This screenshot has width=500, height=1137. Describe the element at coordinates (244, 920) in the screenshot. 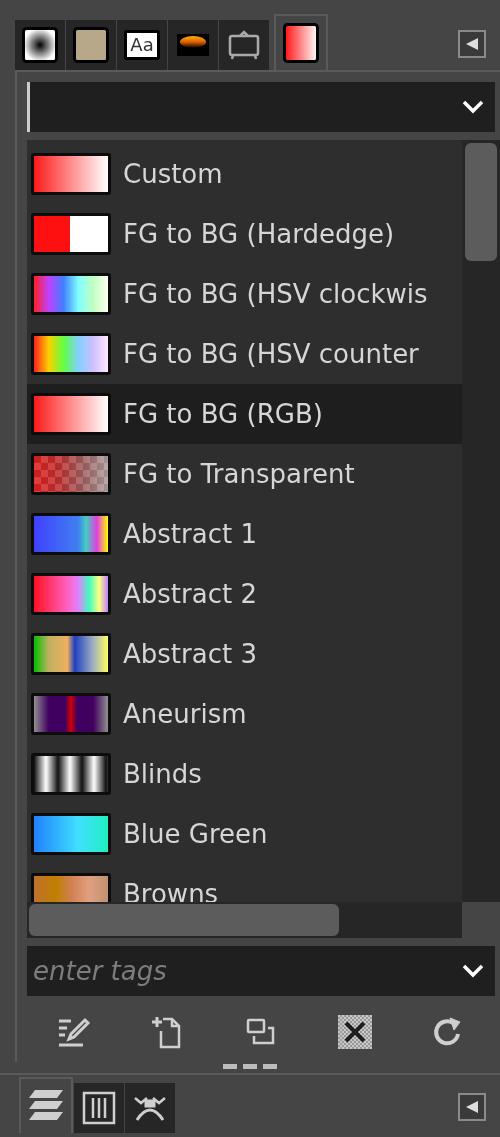

I see `horizontal-scrollbar` at that location.